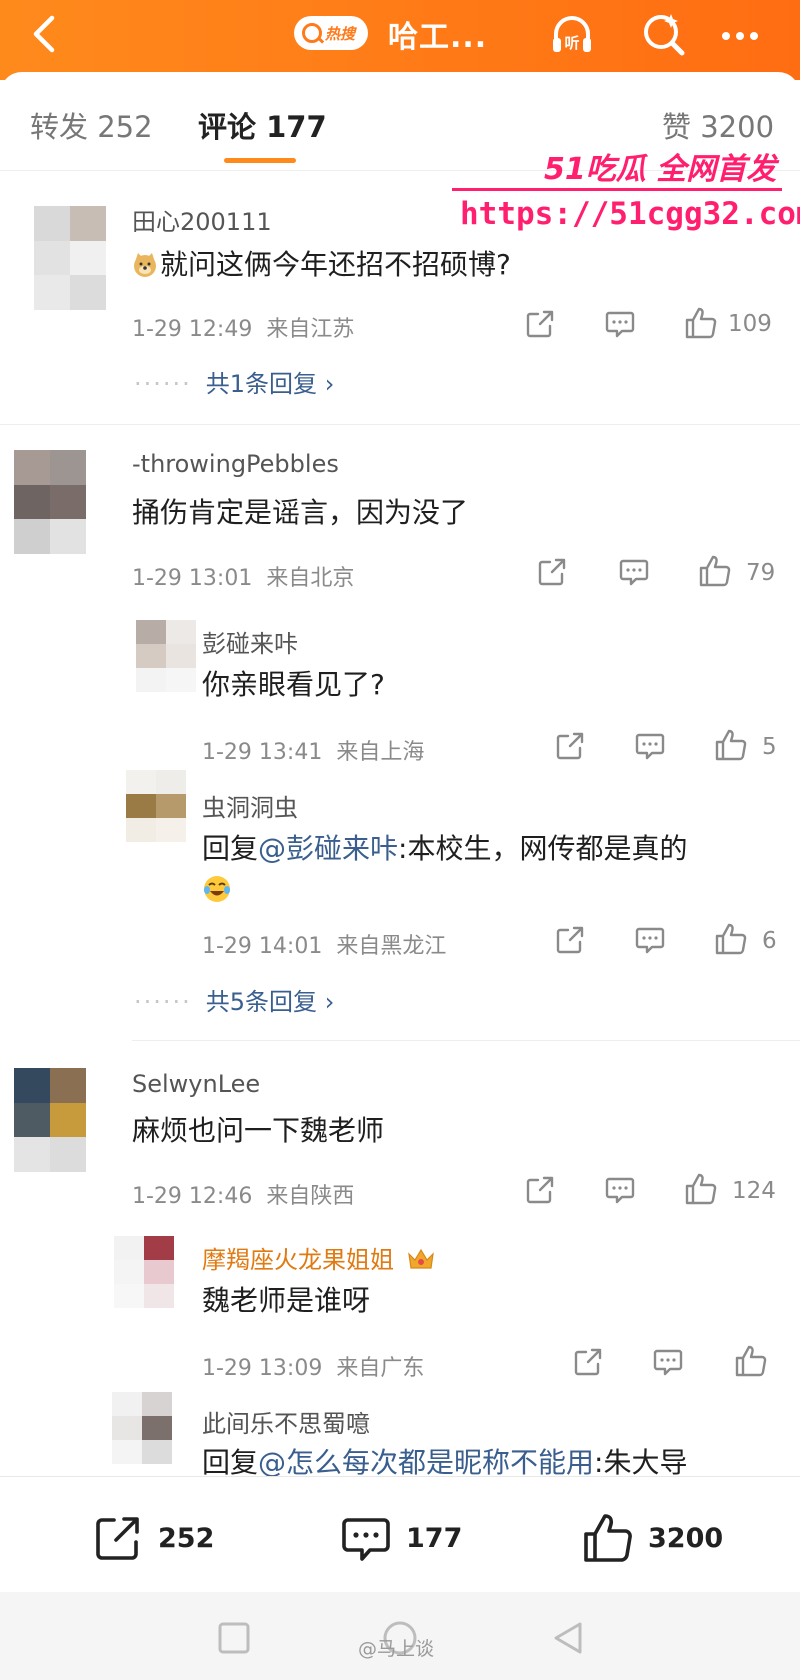 The image size is (800, 1680). What do you see at coordinates (391, 946) in the screenshot?
I see `reply-location: 来自黑龙江` at bounding box center [391, 946].